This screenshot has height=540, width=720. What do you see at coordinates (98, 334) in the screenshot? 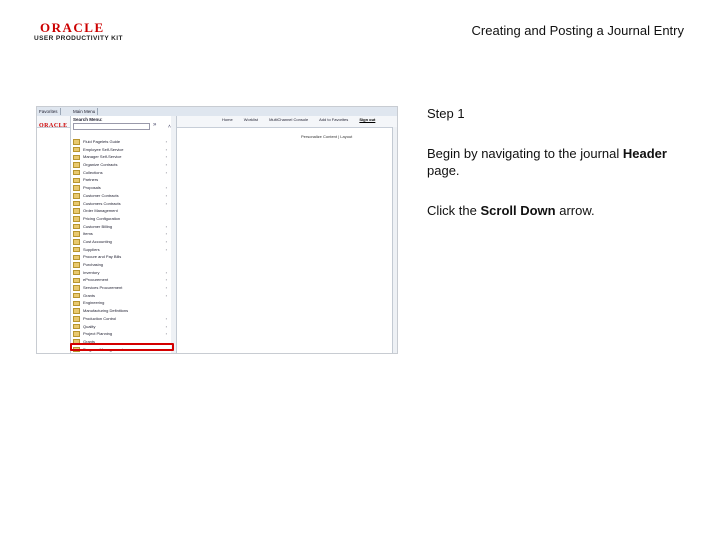
I see `menu-item-label: Project Planning` at bounding box center [98, 334].